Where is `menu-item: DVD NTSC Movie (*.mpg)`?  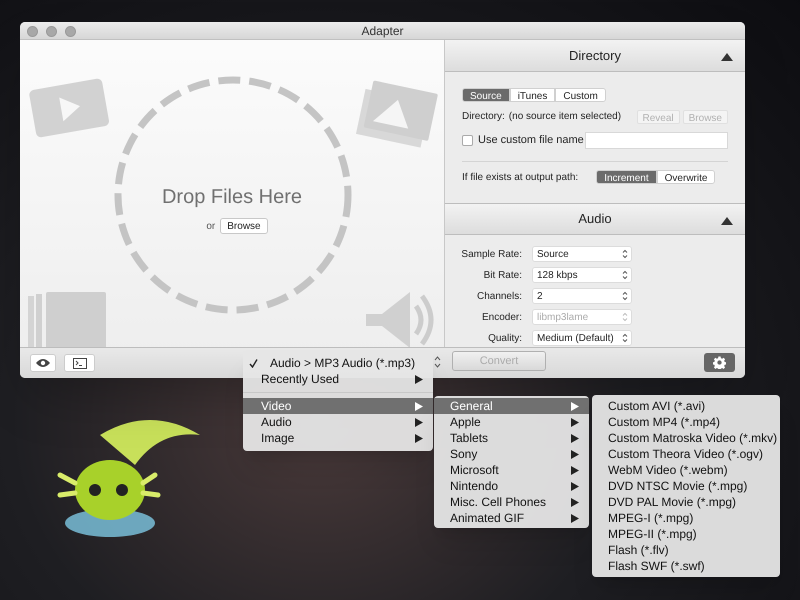 menu-item: DVD NTSC Movie (*.mpg) is located at coordinates (686, 486).